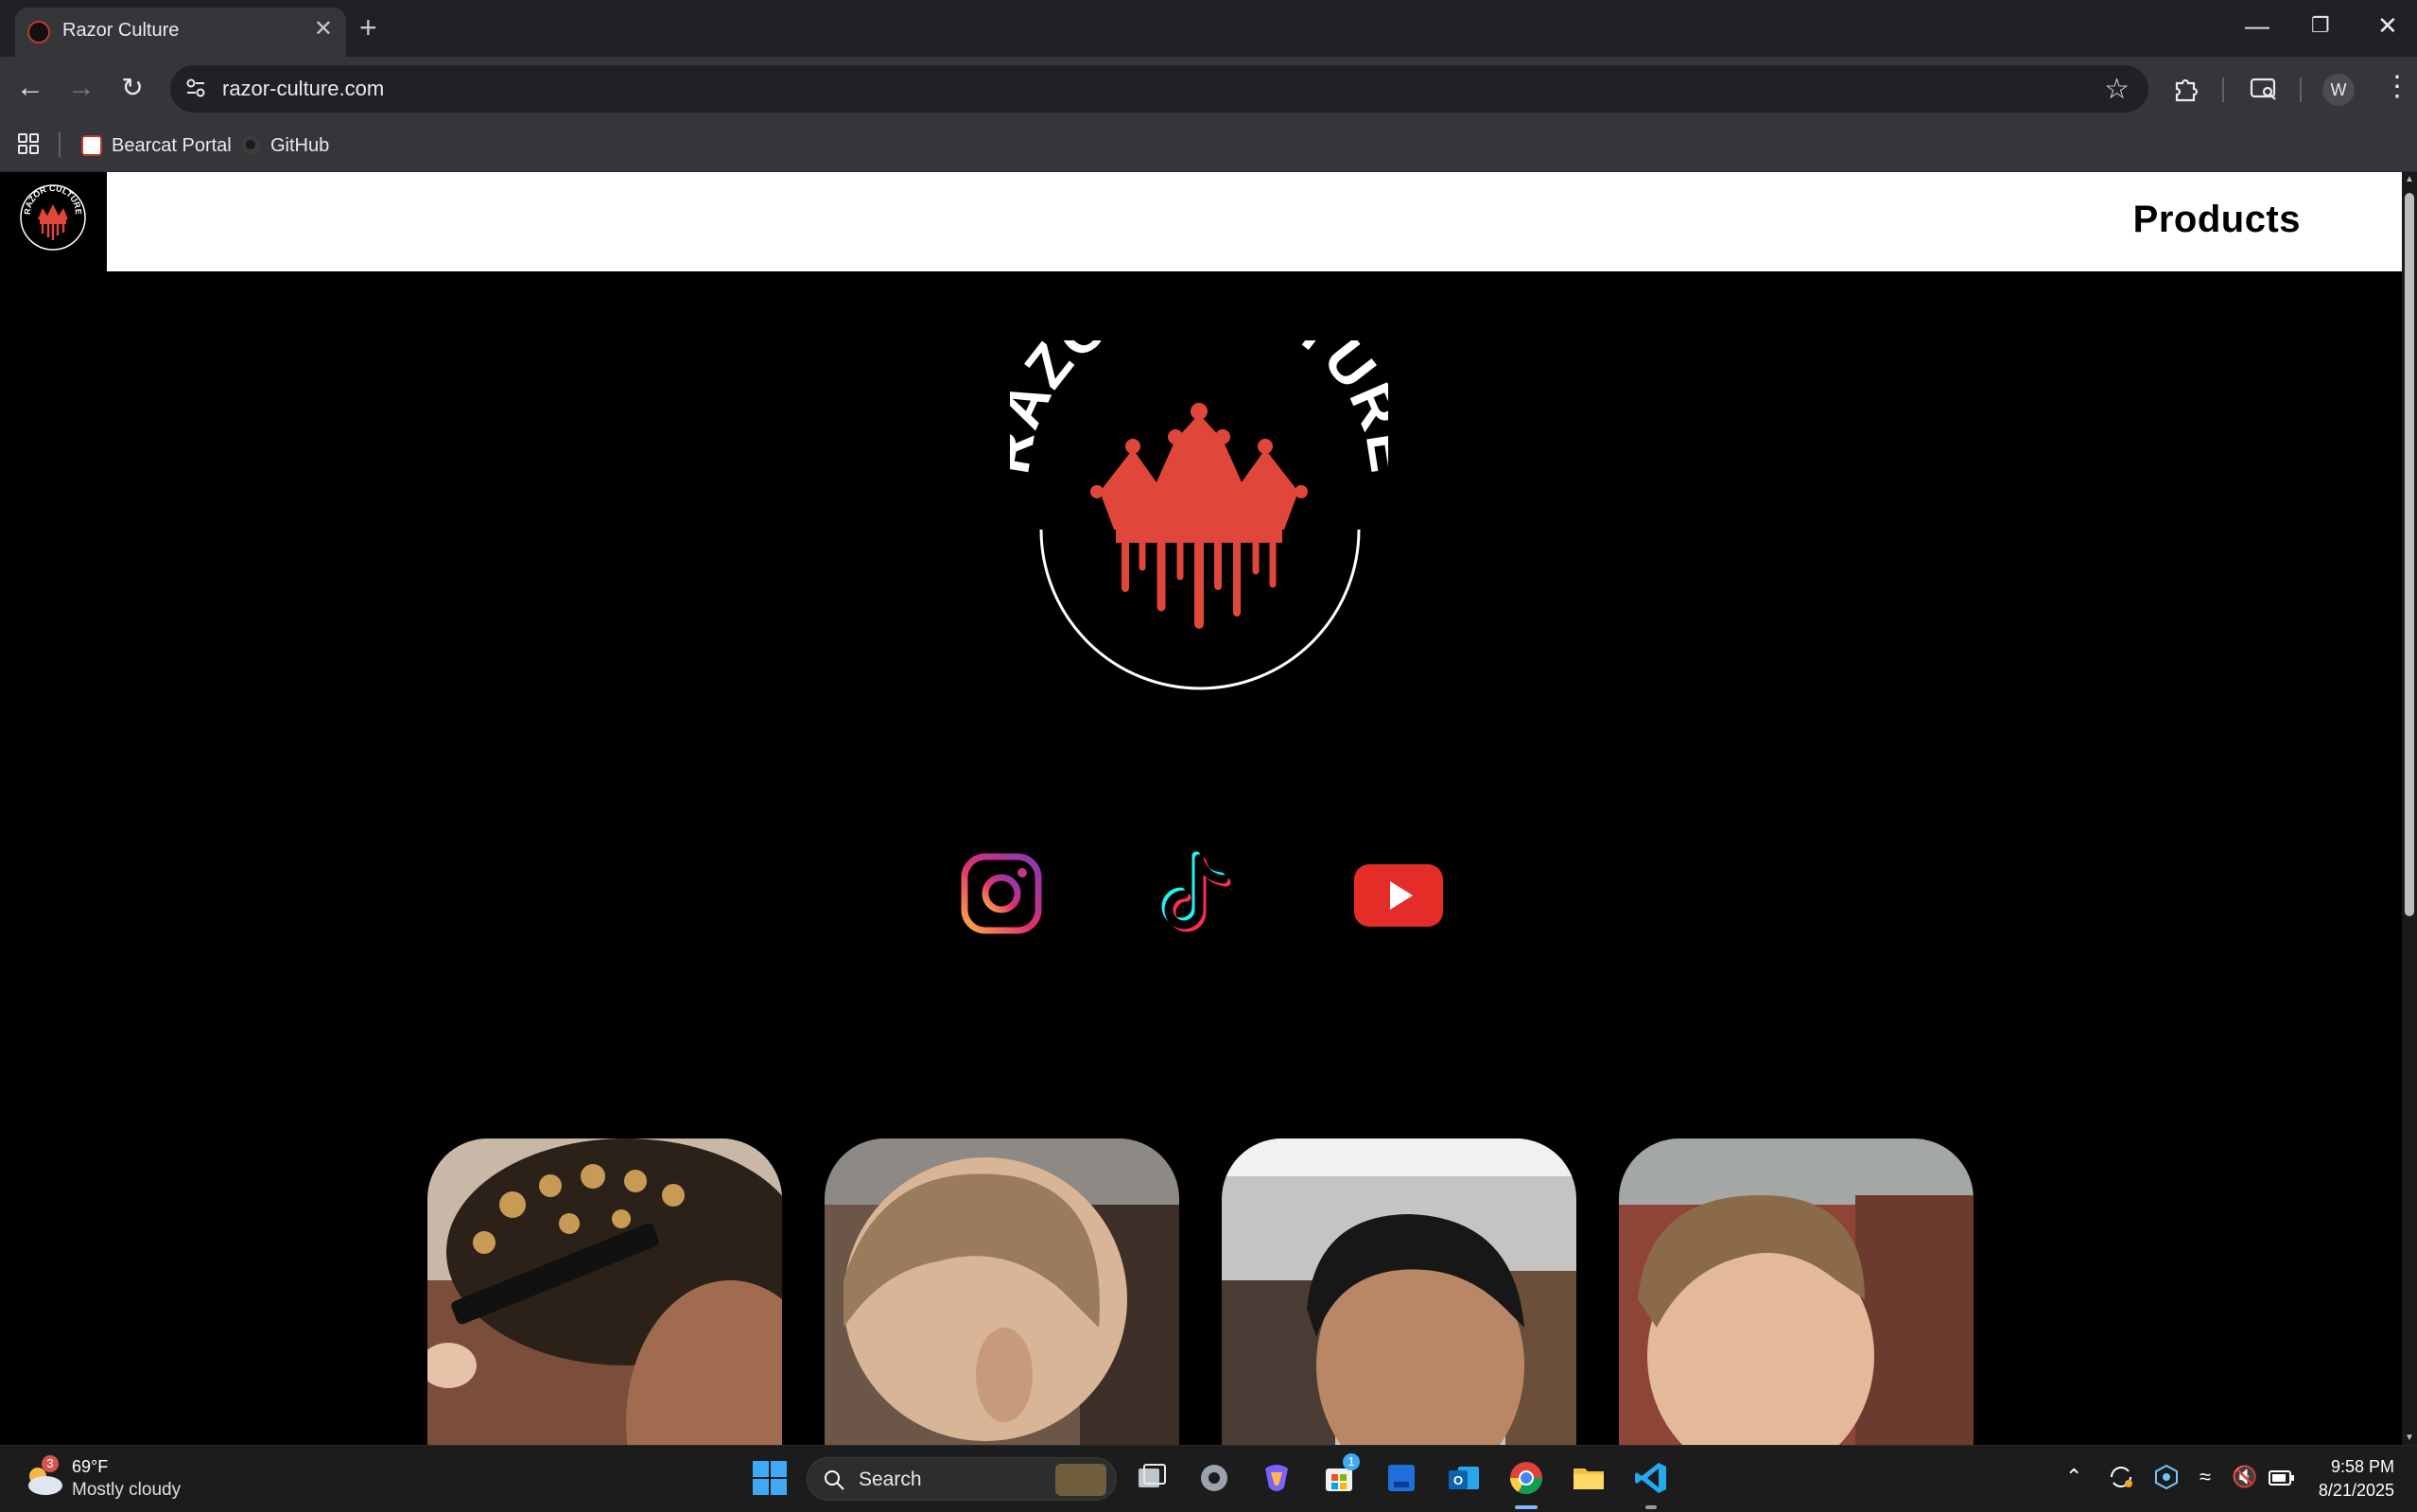  Describe the element at coordinates (2264, 89) in the screenshot. I see `tab-search-icon` at that location.